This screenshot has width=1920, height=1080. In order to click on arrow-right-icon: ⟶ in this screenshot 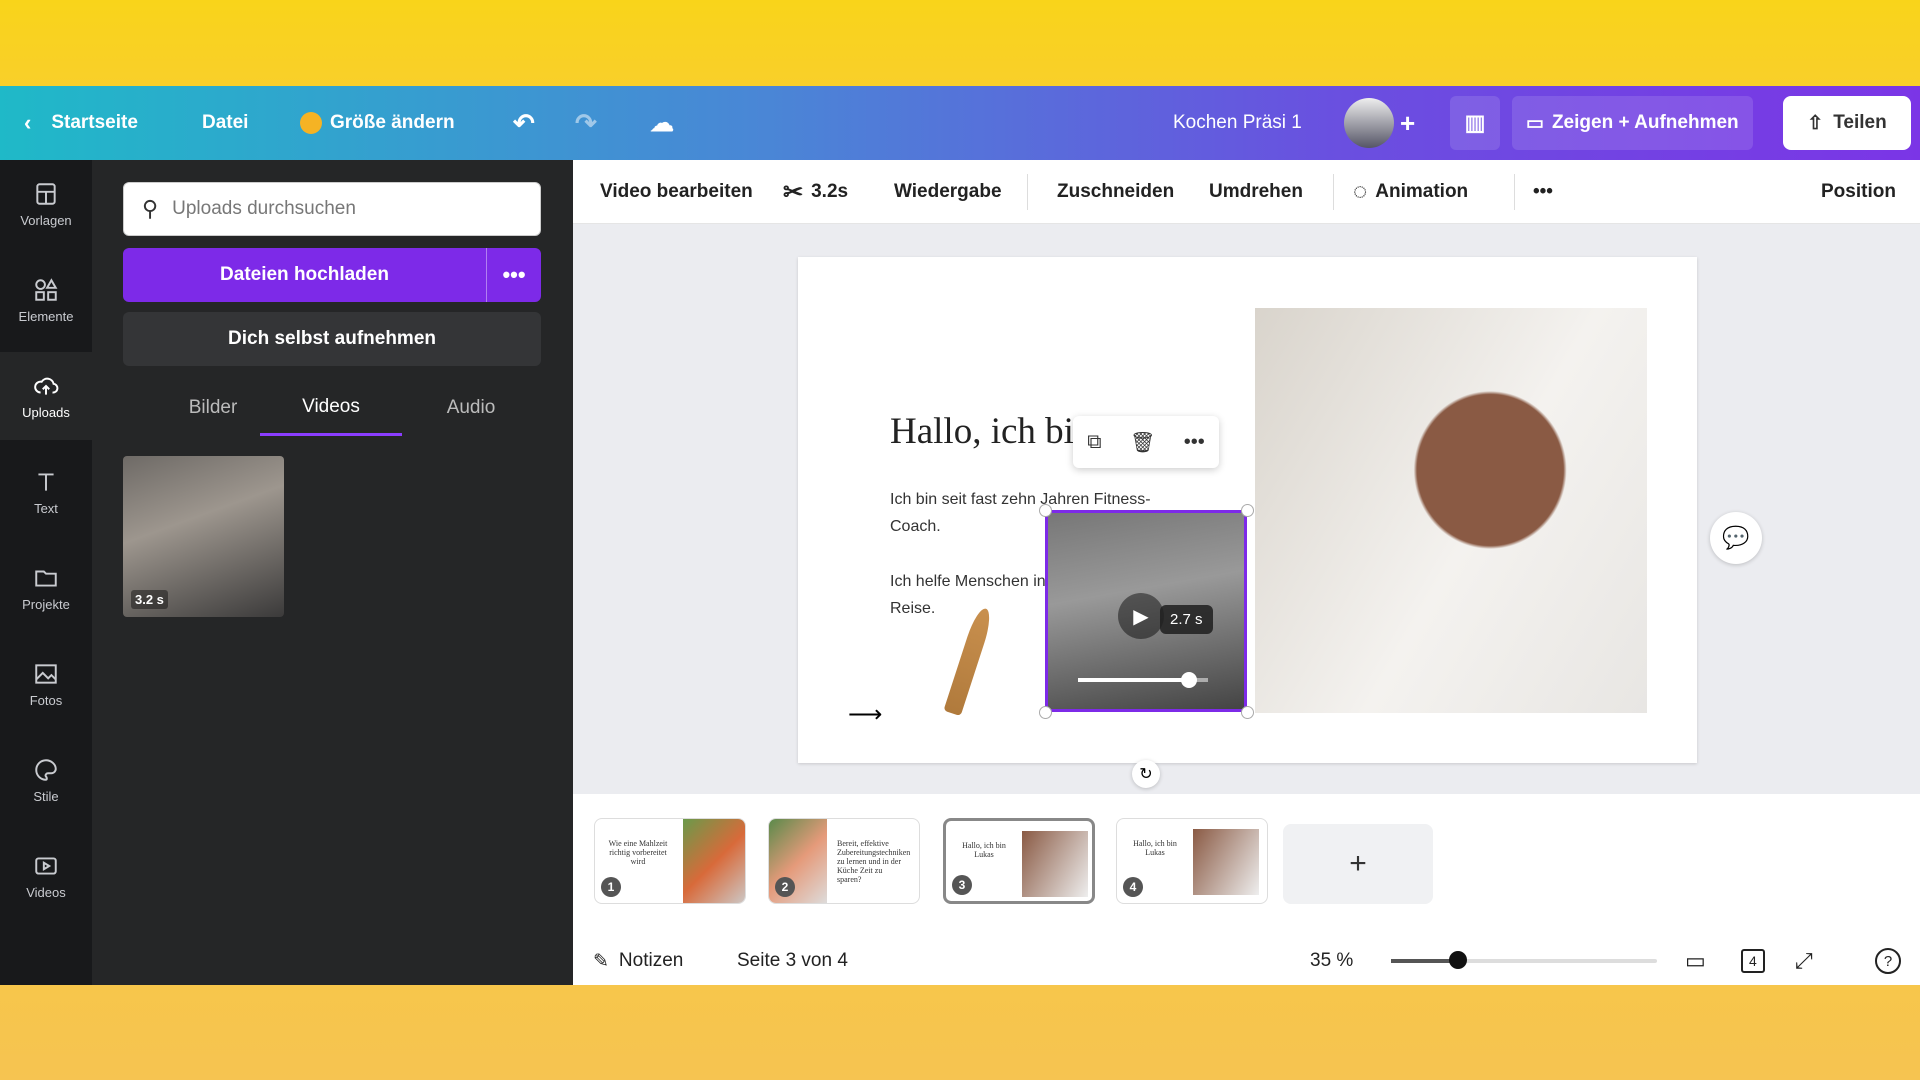, I will do `click(865, 714)`.